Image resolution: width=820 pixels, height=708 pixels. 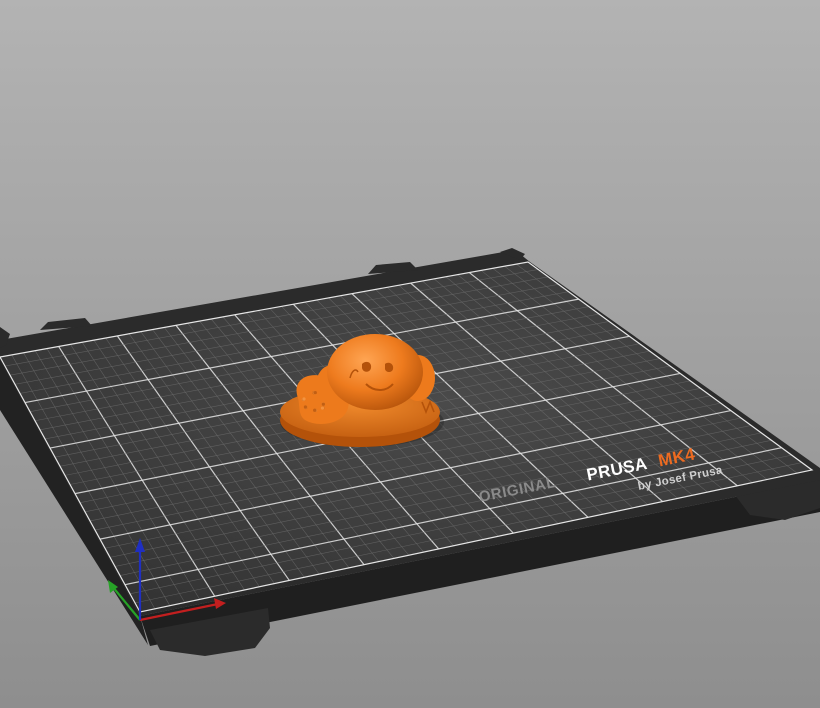 I want to click on model-eye-left, so click(x=367, y=366).